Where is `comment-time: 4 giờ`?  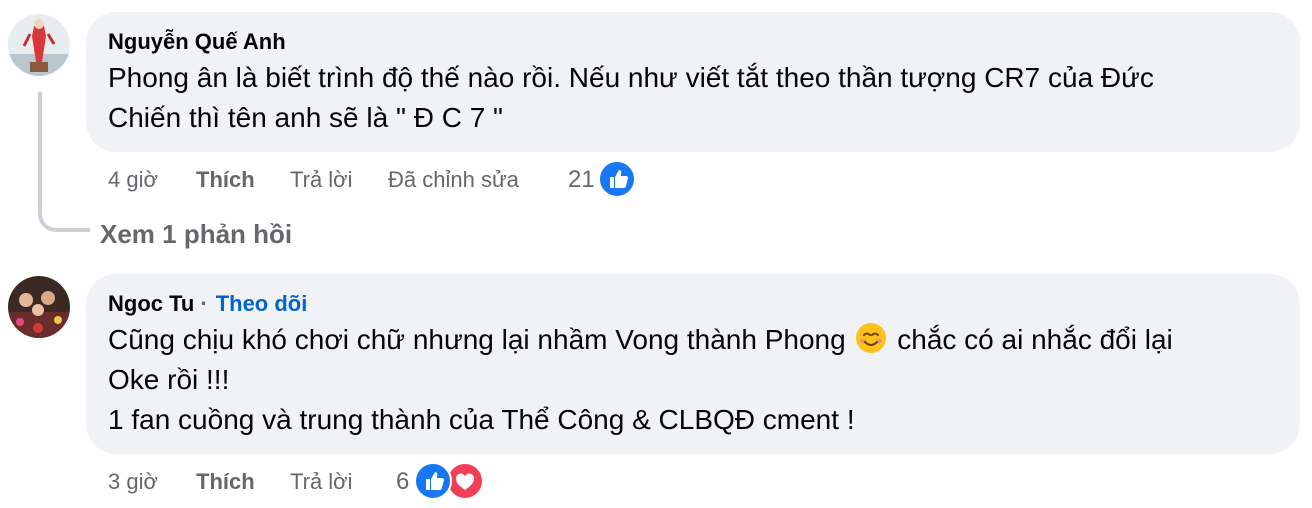 comment-time: 4 giờ is located at coordinates (133, 180).